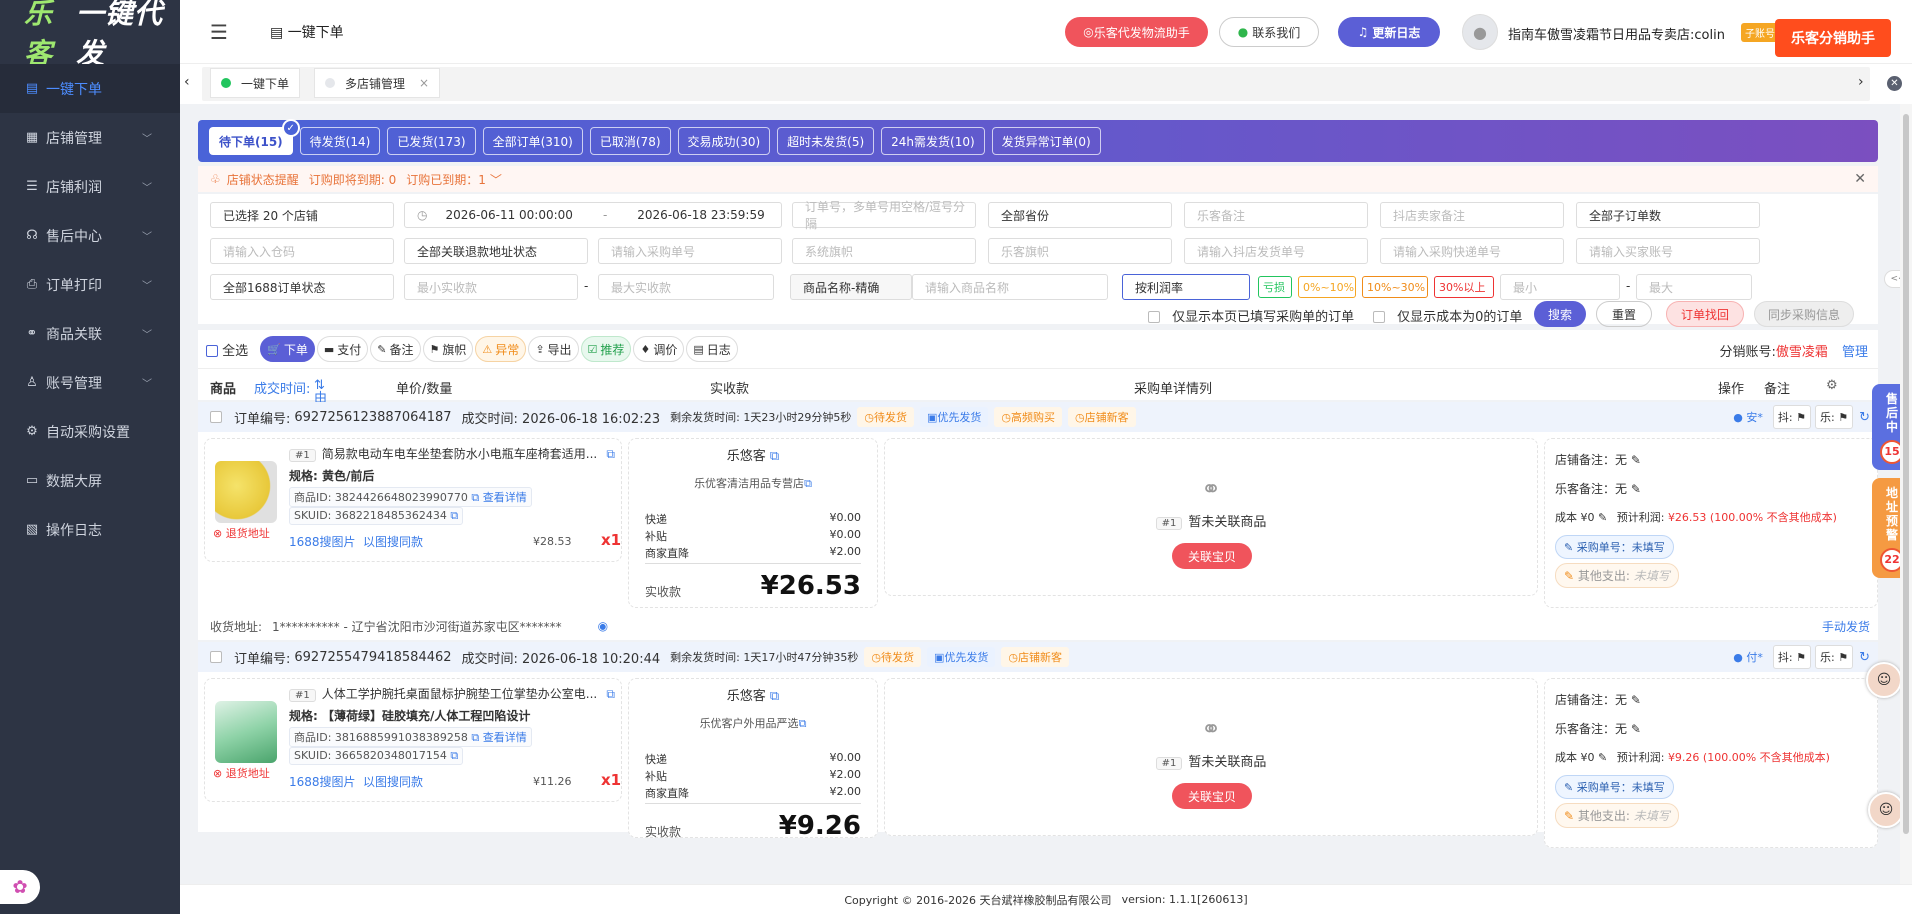 This screenshot has width=1912, height=914. What do you see at coordinates (20, 887) in the screenshot?
I see `brain-icon: ✿` at bounding box center [20, 887].